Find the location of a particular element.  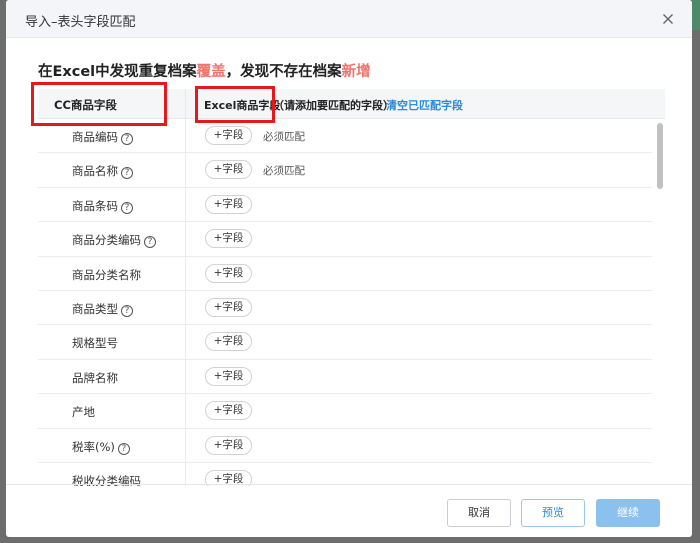

table-row: 产地 +字段 is located at coordinates (345, 411).